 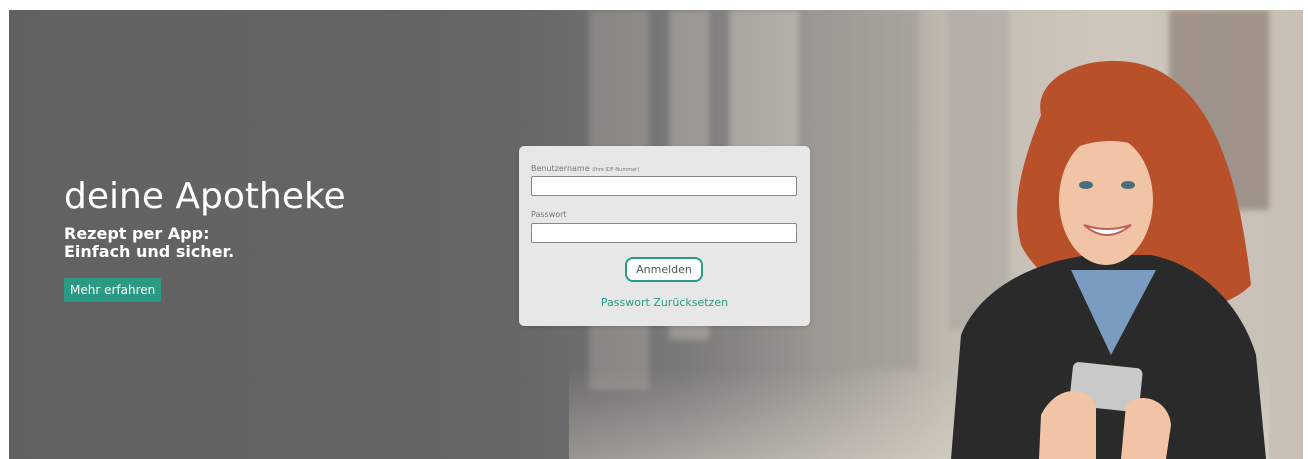 What do you see at coordinates (616, 170) in the screenshot?
I see `username-hint: (Ihre IDF-Nummer)` at bounding box center [616, 170].